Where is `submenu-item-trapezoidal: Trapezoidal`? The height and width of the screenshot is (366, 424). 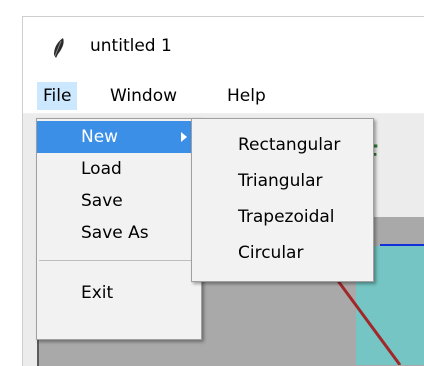
submenu-item-trapezoidal: Trapezoidal is located at coordinates (282, 217).